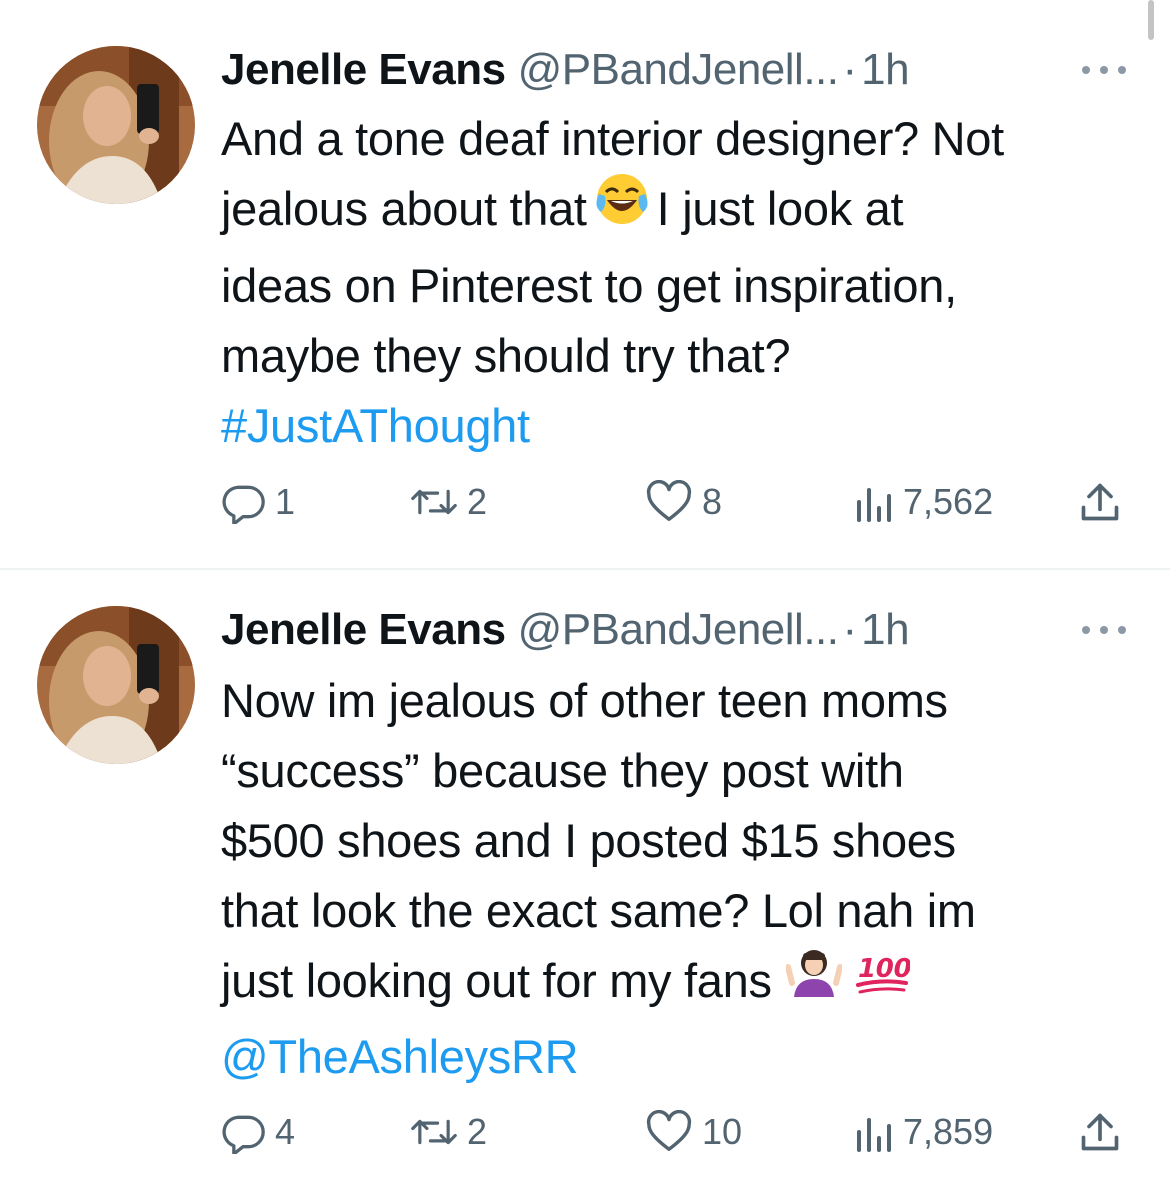 The width and height of the screenshot is (1170, 1202). Describe the element at coordinates (612, 138) in the screenshot. I see `text-line: And a tone deaf interior designer? Not` at that location.